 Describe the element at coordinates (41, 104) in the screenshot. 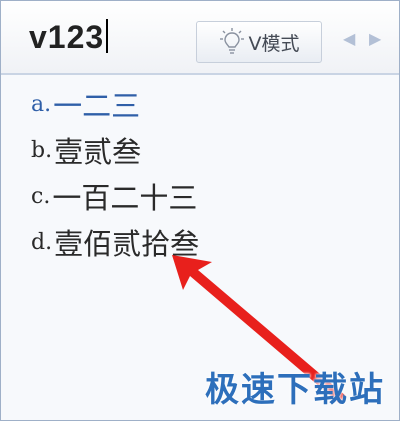

I see `candidate-index: a.` at that location.